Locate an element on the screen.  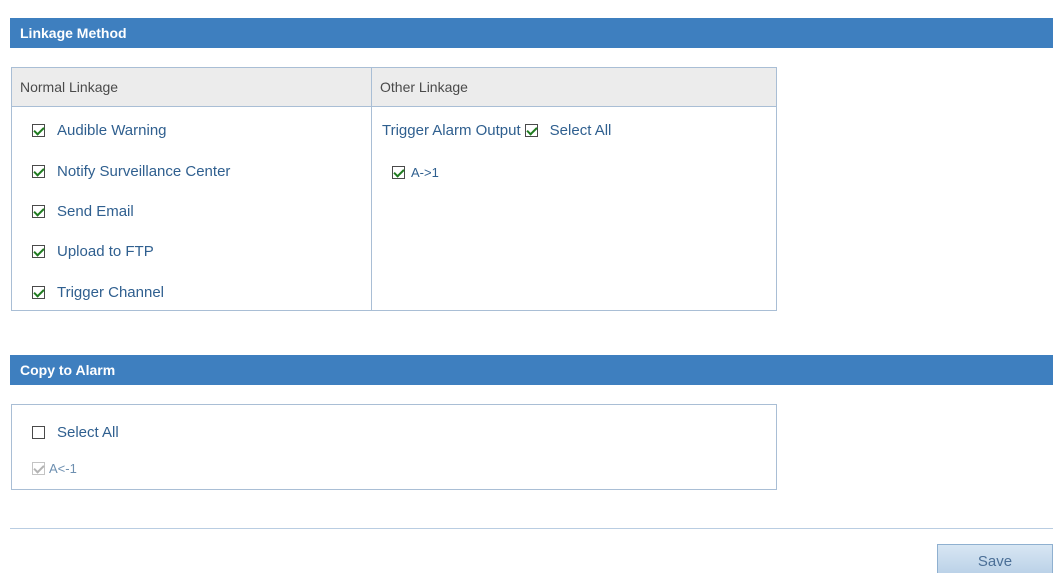
output-select-all-checkbox is located at coordinates (531, 130).